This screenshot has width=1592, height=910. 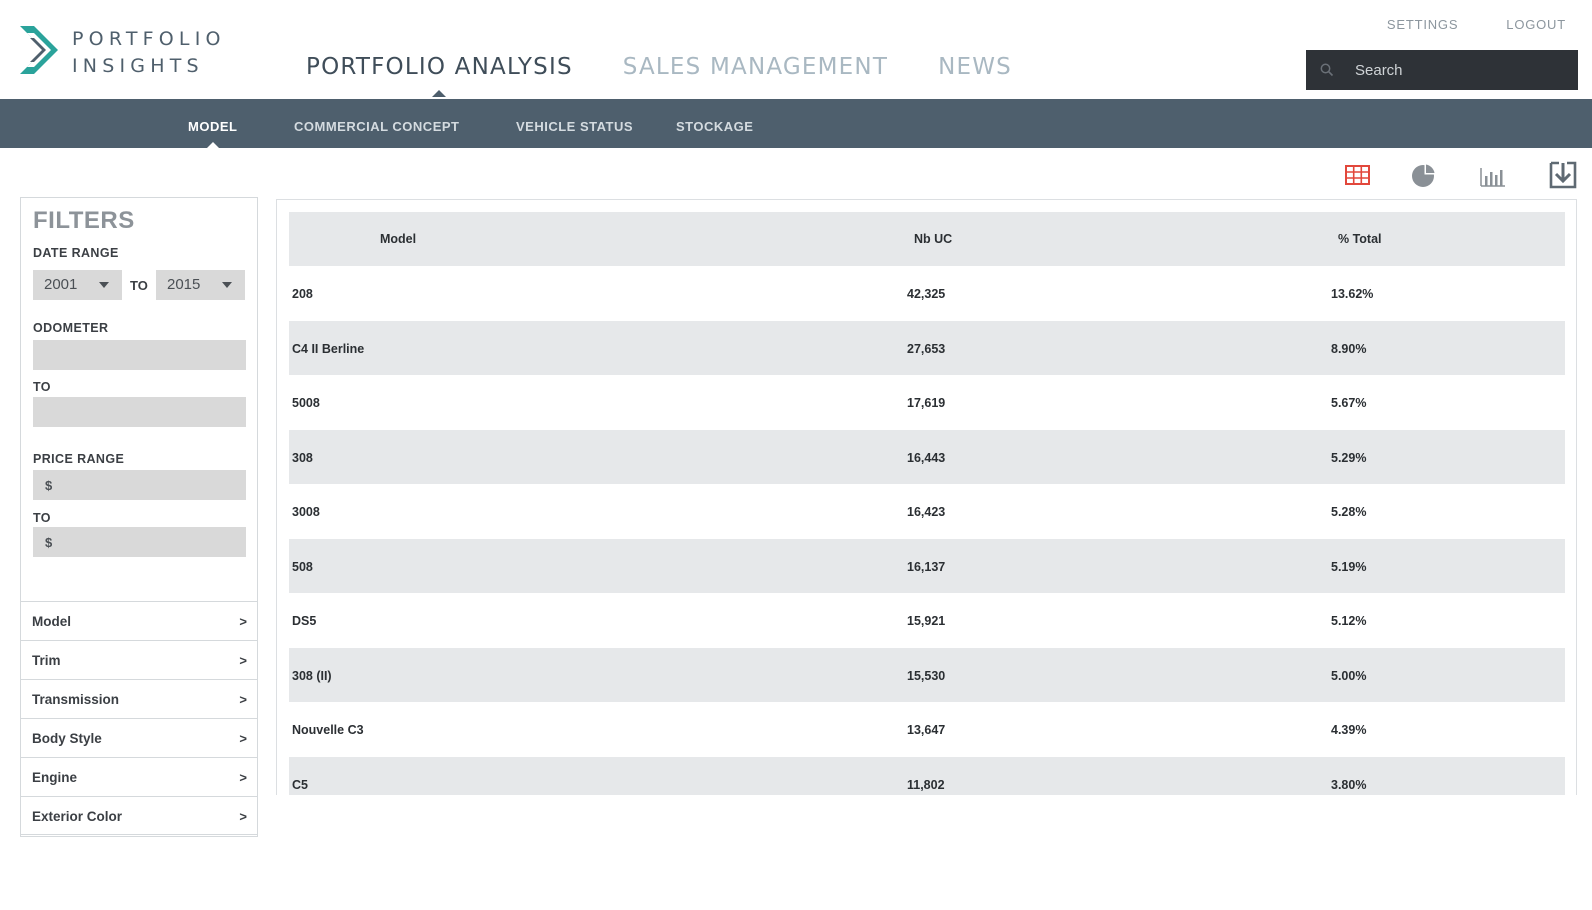 I want to click on cell-model: C5, so click(x=300, y=784).